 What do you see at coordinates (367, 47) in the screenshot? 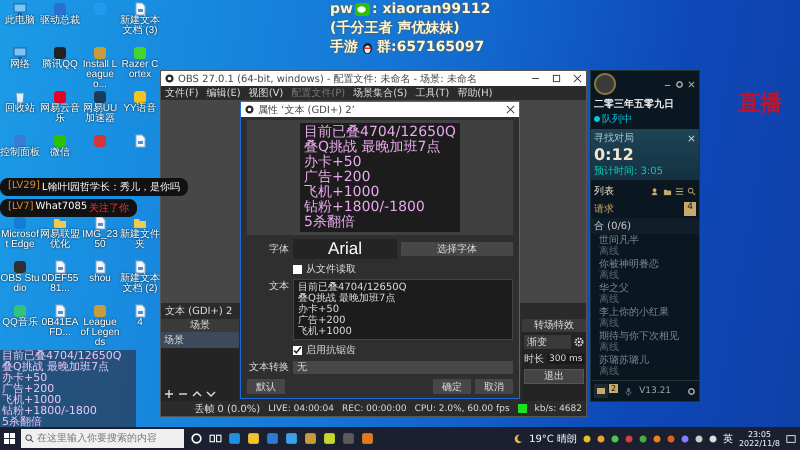
I see `penguin-icon` at bounding box center [367, 47].